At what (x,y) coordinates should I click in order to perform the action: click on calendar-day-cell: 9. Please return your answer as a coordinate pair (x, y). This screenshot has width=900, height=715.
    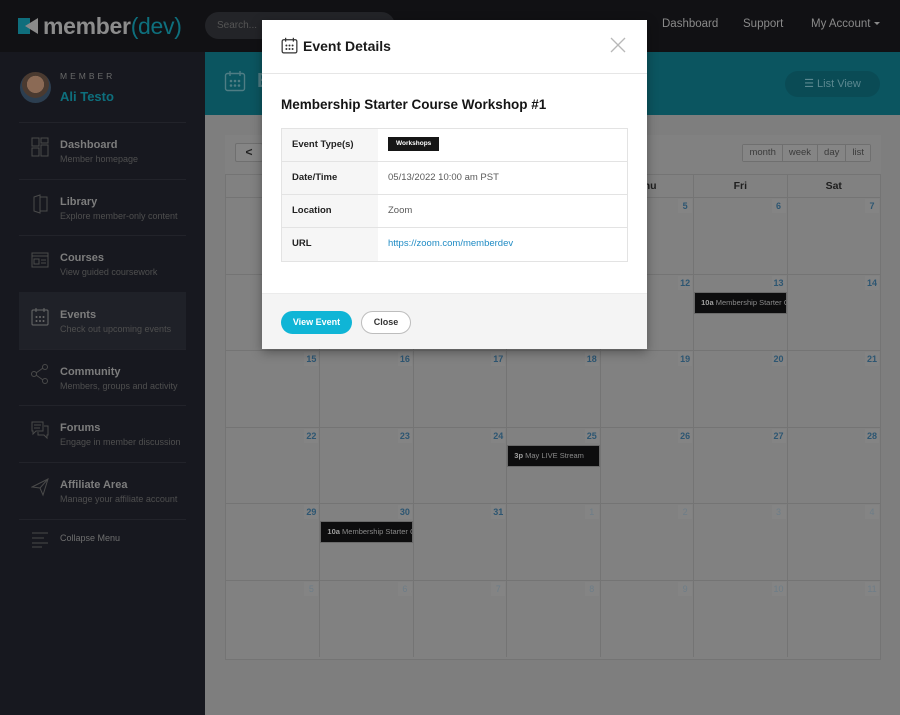
    Looking at the image, I should click on (646, 618).